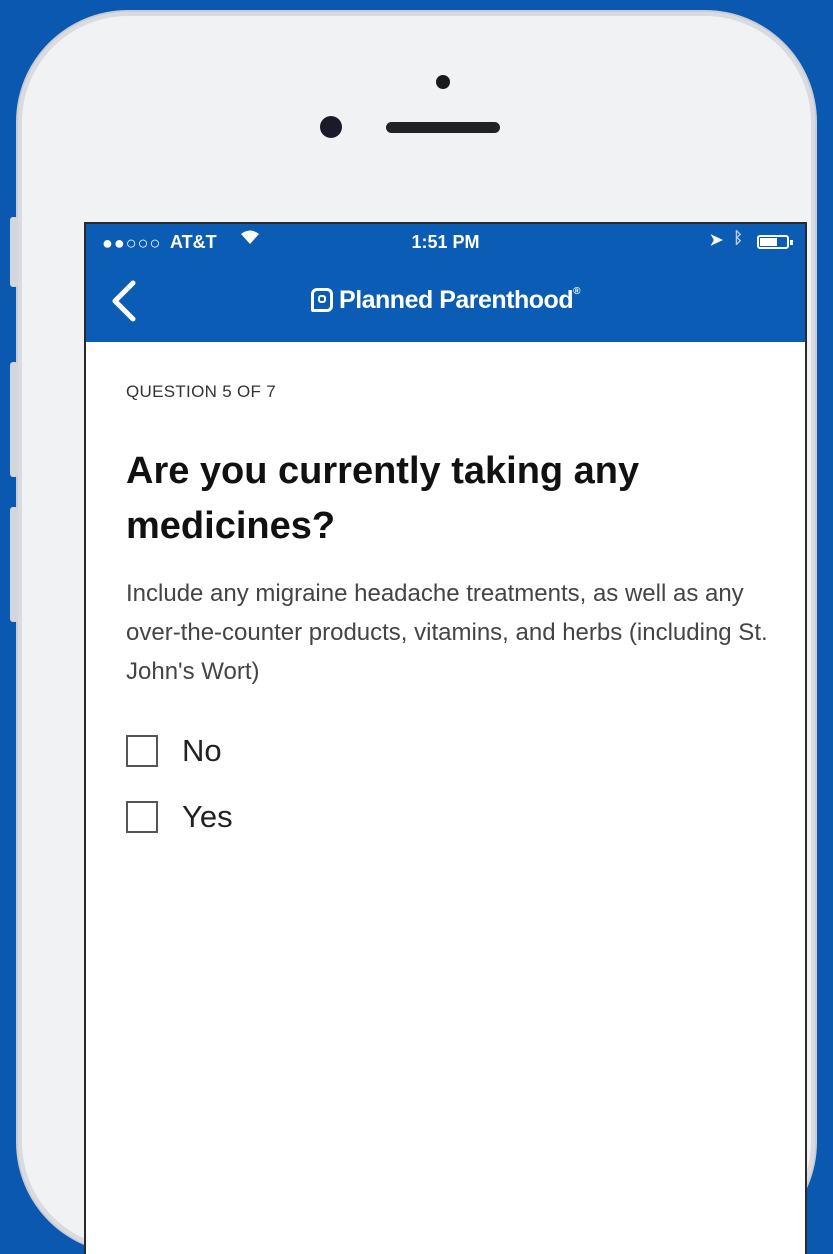 This screenshot has height=1254, width=833. I want to click on earpiece-speaker, so click(443, 127).